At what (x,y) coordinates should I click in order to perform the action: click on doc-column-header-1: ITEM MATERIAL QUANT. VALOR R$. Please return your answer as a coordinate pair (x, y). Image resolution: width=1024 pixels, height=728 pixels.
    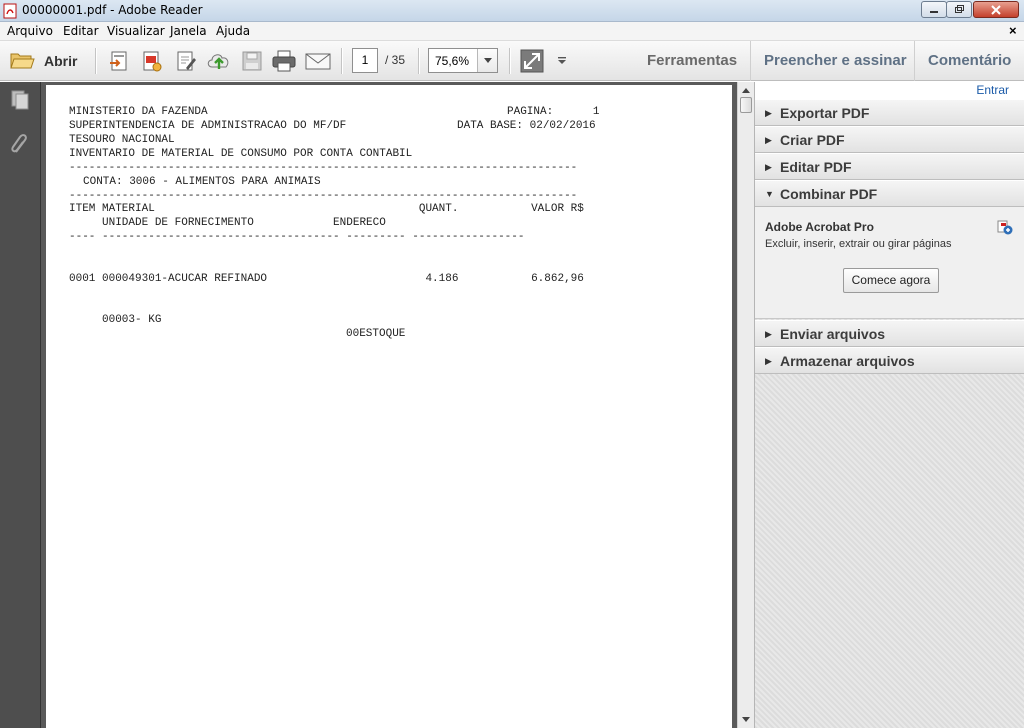
    Looking at the image, I should click on (326, 209).